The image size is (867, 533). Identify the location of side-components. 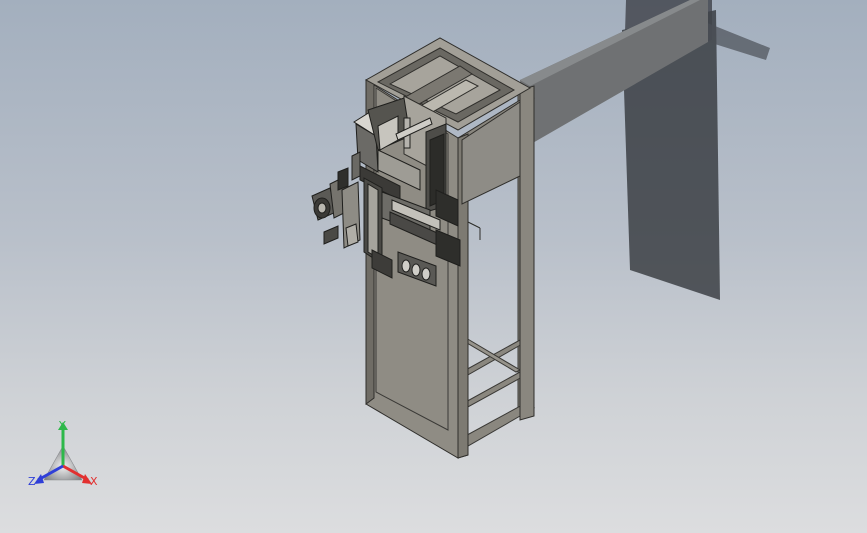
(336, 200).